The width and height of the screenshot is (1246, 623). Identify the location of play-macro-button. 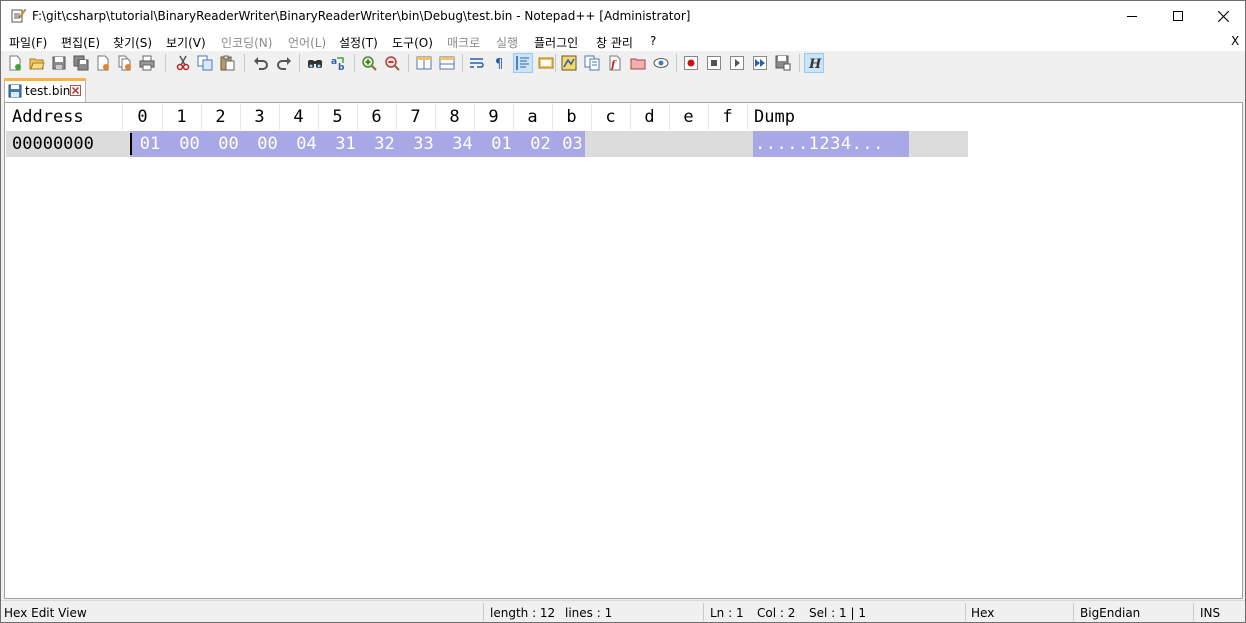
(737, 63).